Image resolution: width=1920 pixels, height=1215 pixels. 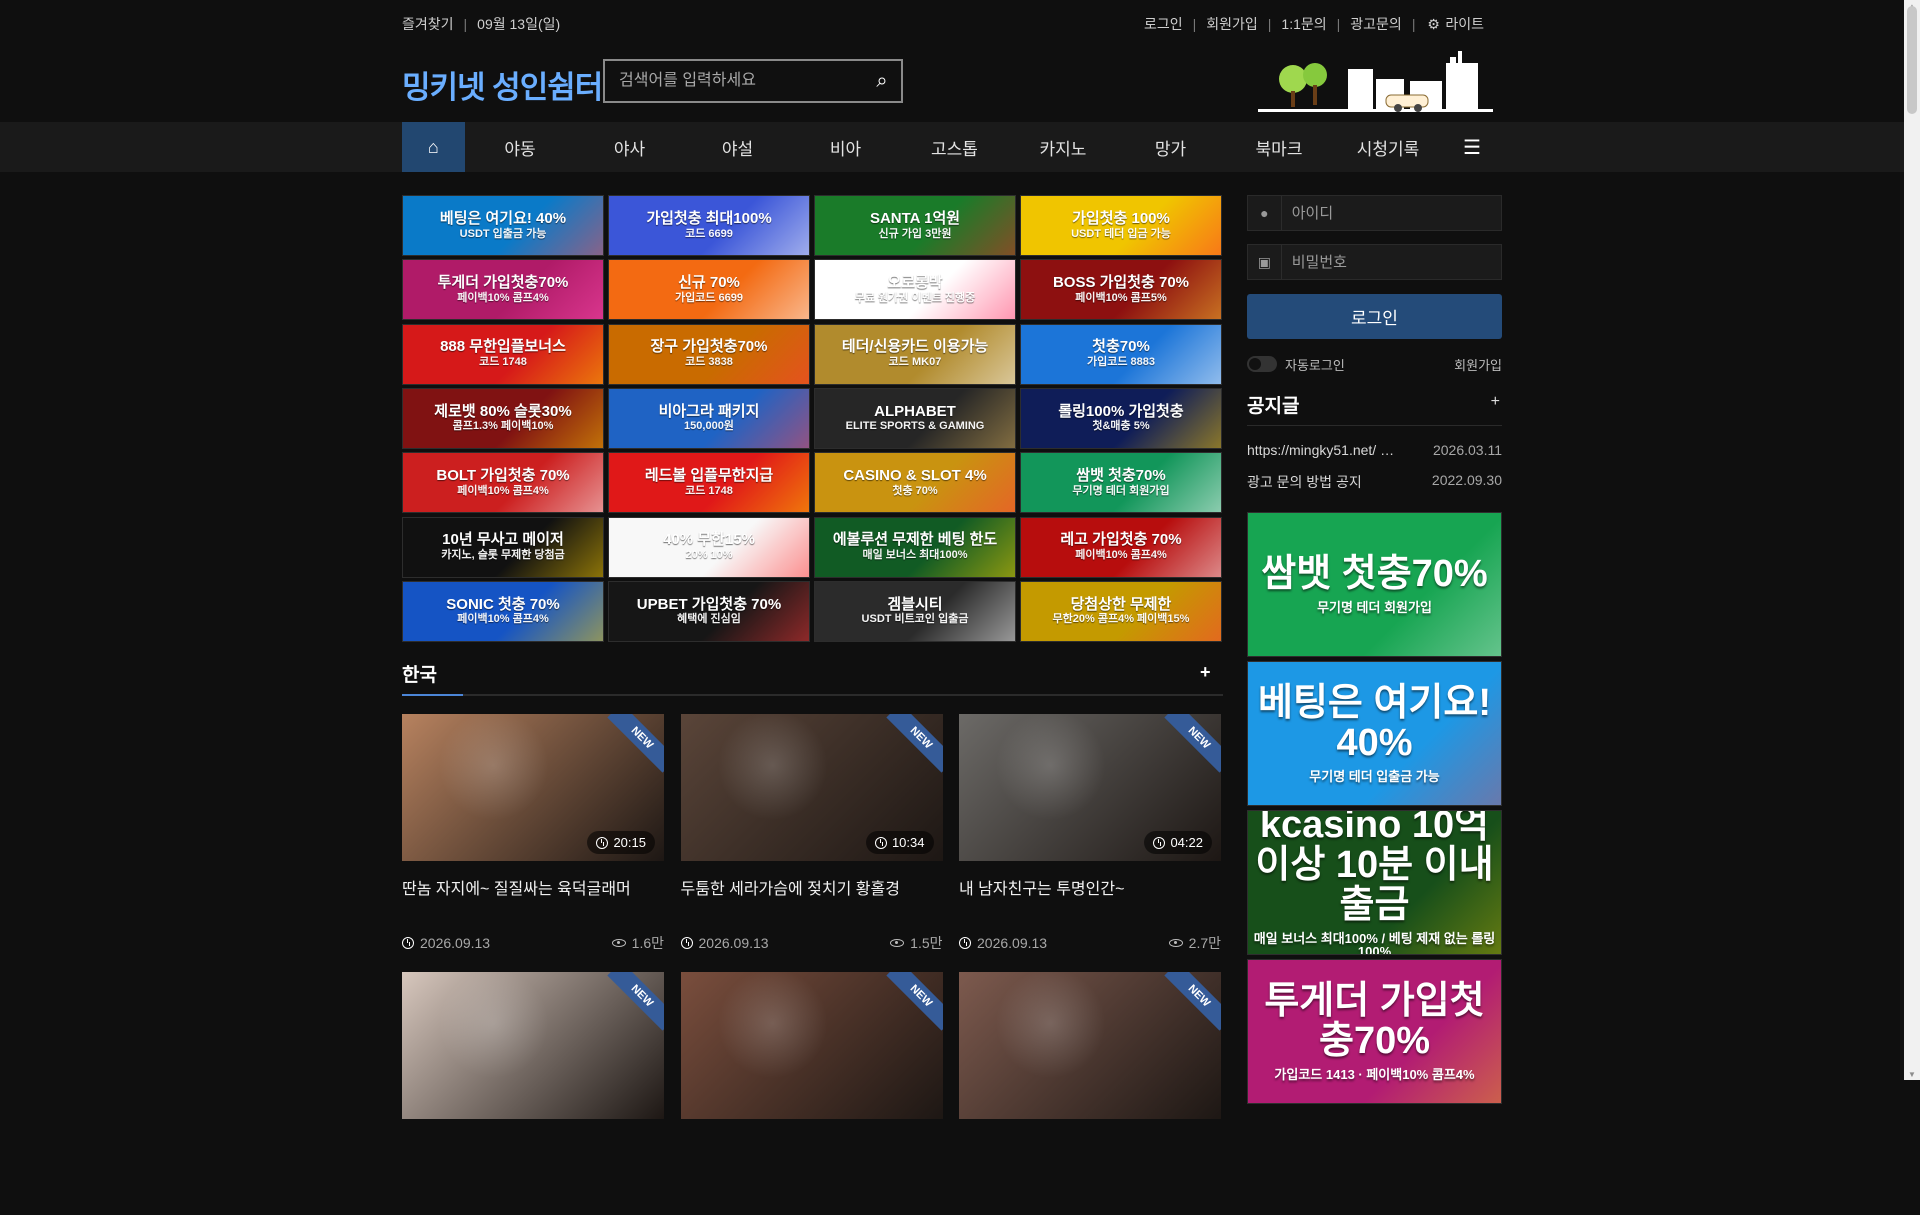 I want to click on ad-banner: BOSS 가입첫충 70% 페이백10% 콤프5%, so click(x=1121, y=290).